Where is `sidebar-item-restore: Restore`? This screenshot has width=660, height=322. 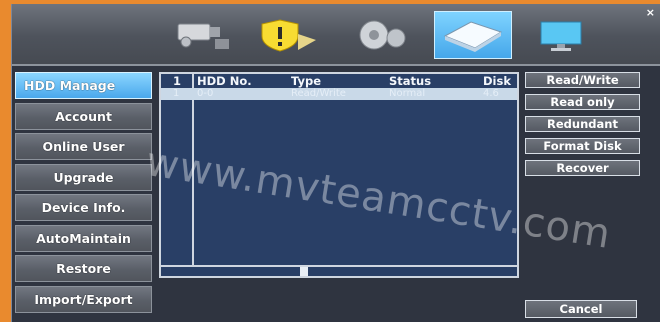
sidebar-item-restore: Restore is located at coordinates (83, 268).